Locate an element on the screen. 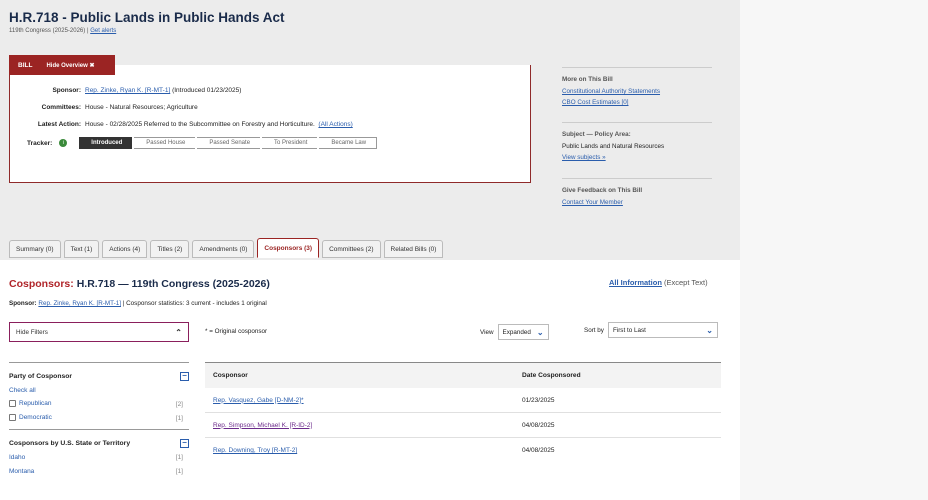  cosponsor-date: 04/08/2025 is located at coordinates (538, 450).